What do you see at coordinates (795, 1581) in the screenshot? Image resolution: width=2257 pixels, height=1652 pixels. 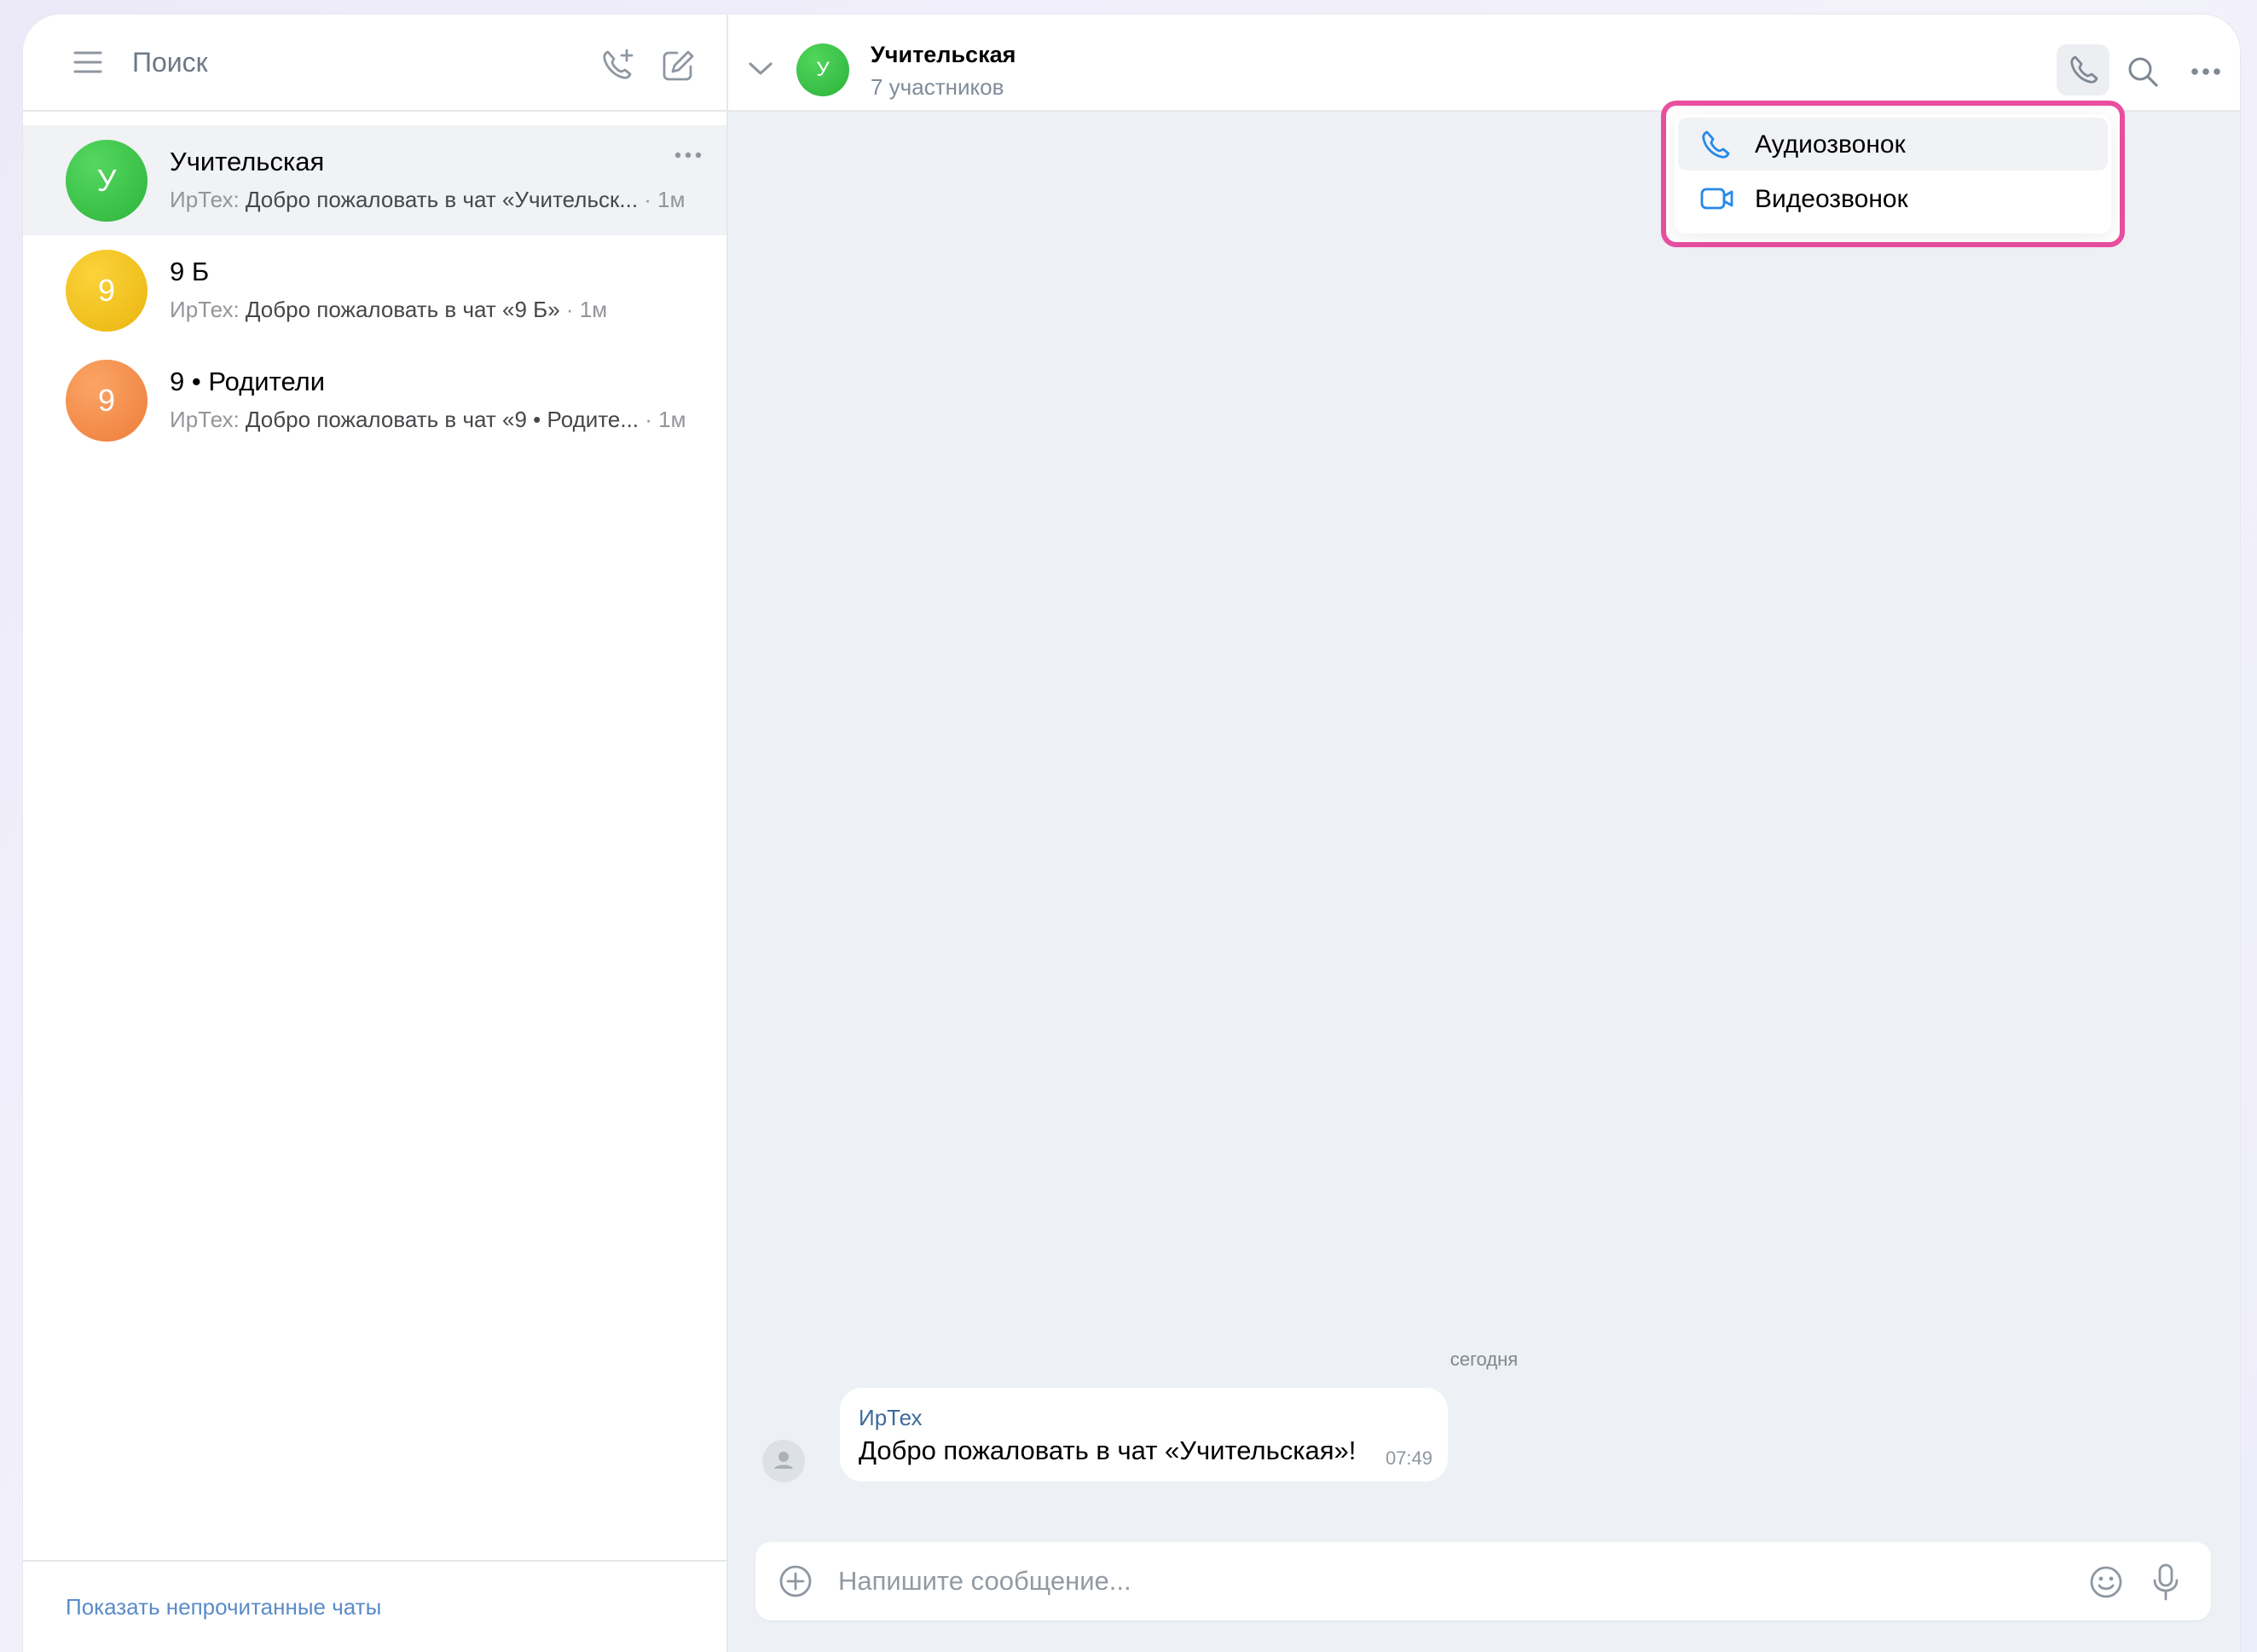 I see `add-attachment-icon` at bounding box center [795, 1581].